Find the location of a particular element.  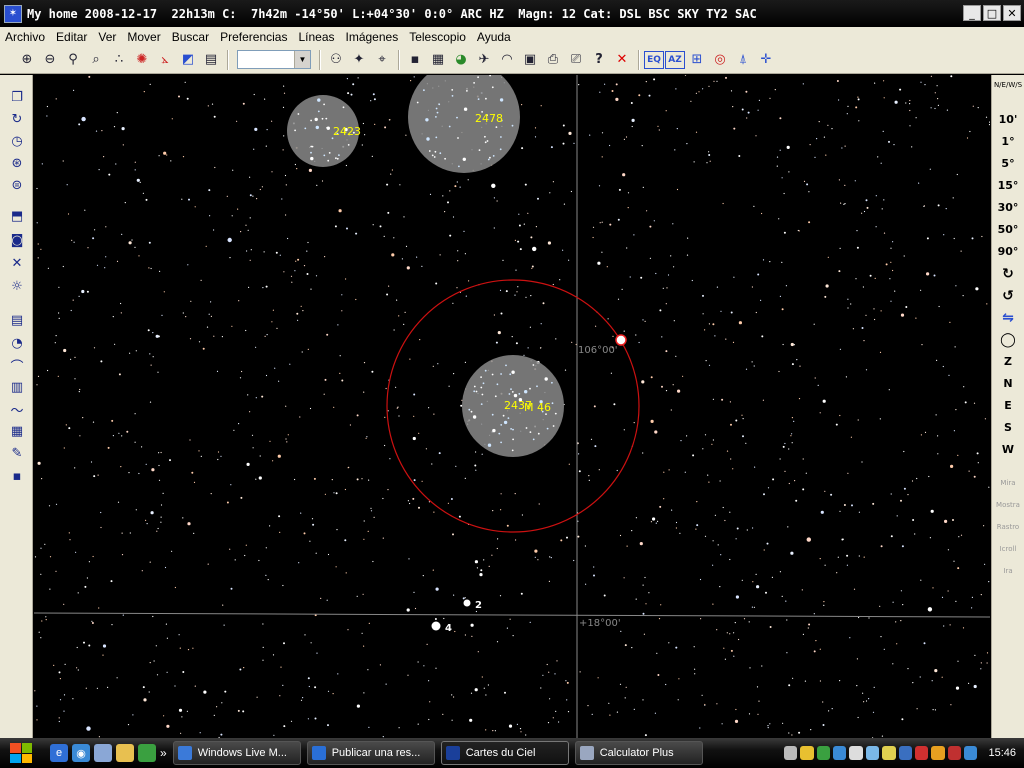

volume-icon is located at coordinates (954, 753).